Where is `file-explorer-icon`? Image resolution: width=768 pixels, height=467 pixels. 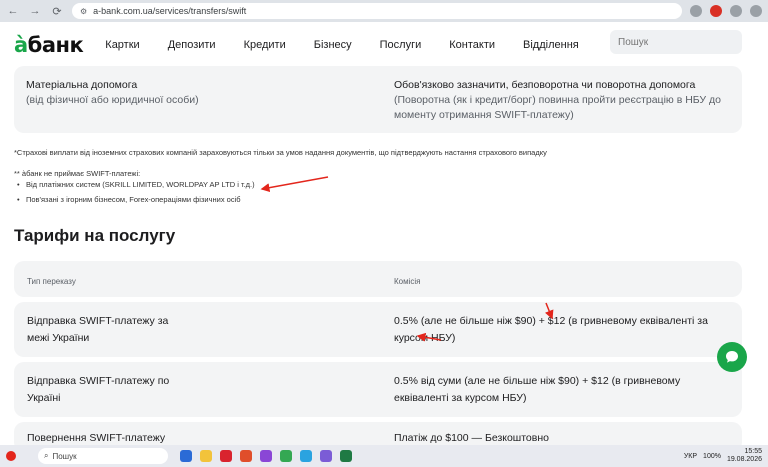
file-explorer-icon is located at coordinates (206, 456).